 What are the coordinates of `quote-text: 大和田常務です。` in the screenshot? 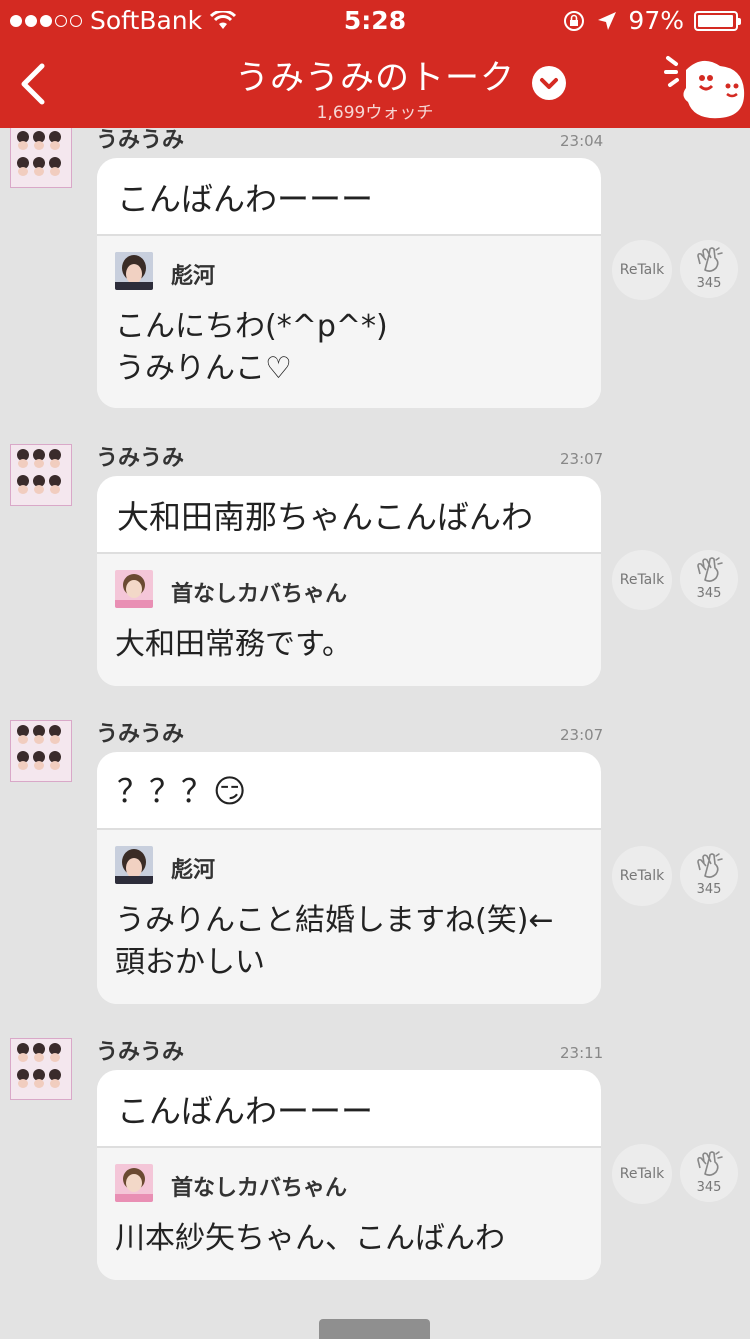 It's located at (233, 644).